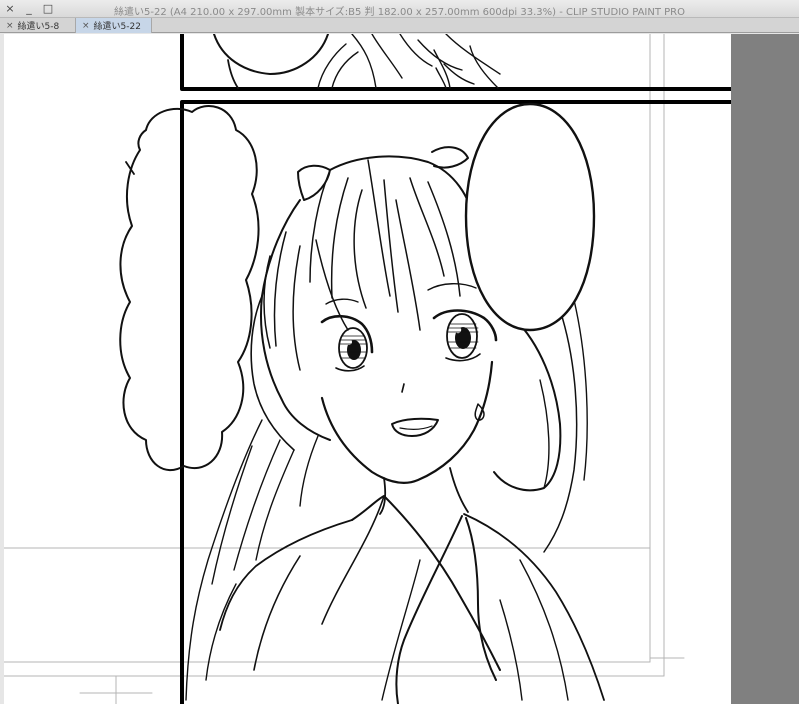 The height and width of the screenshot is (704, 799). I want to click on kimono, so click(405, 599).